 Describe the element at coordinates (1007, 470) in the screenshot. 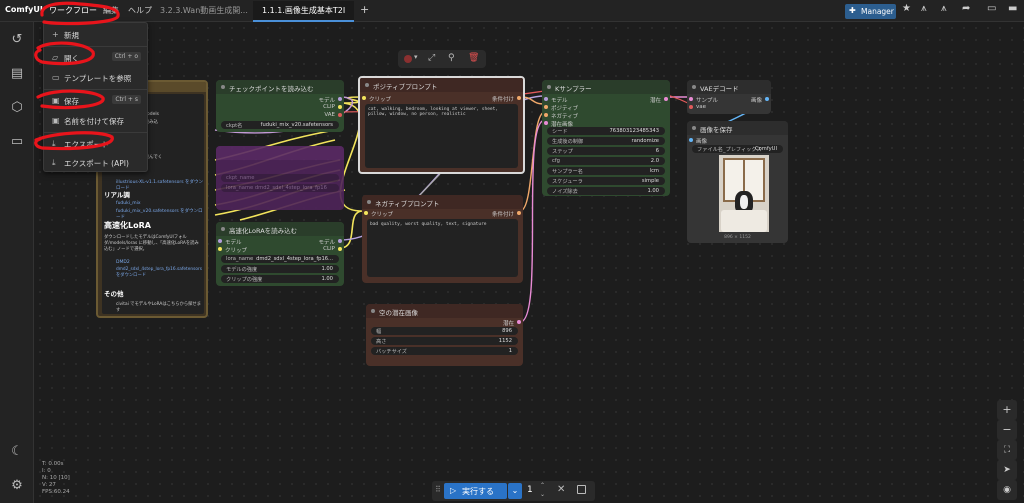

I see `pointer-mode-icon: ➤` at that location.